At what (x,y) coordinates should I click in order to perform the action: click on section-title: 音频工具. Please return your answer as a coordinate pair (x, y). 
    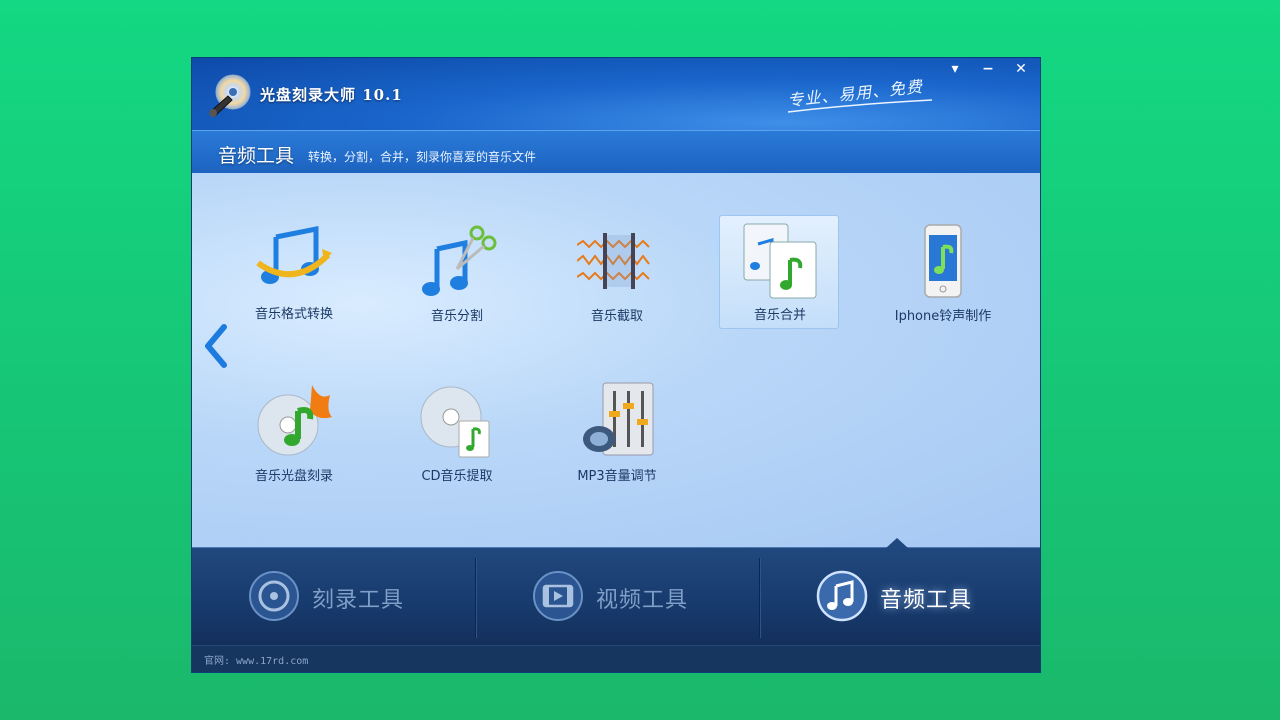
    Looking at the image, I should click on (256, 156).